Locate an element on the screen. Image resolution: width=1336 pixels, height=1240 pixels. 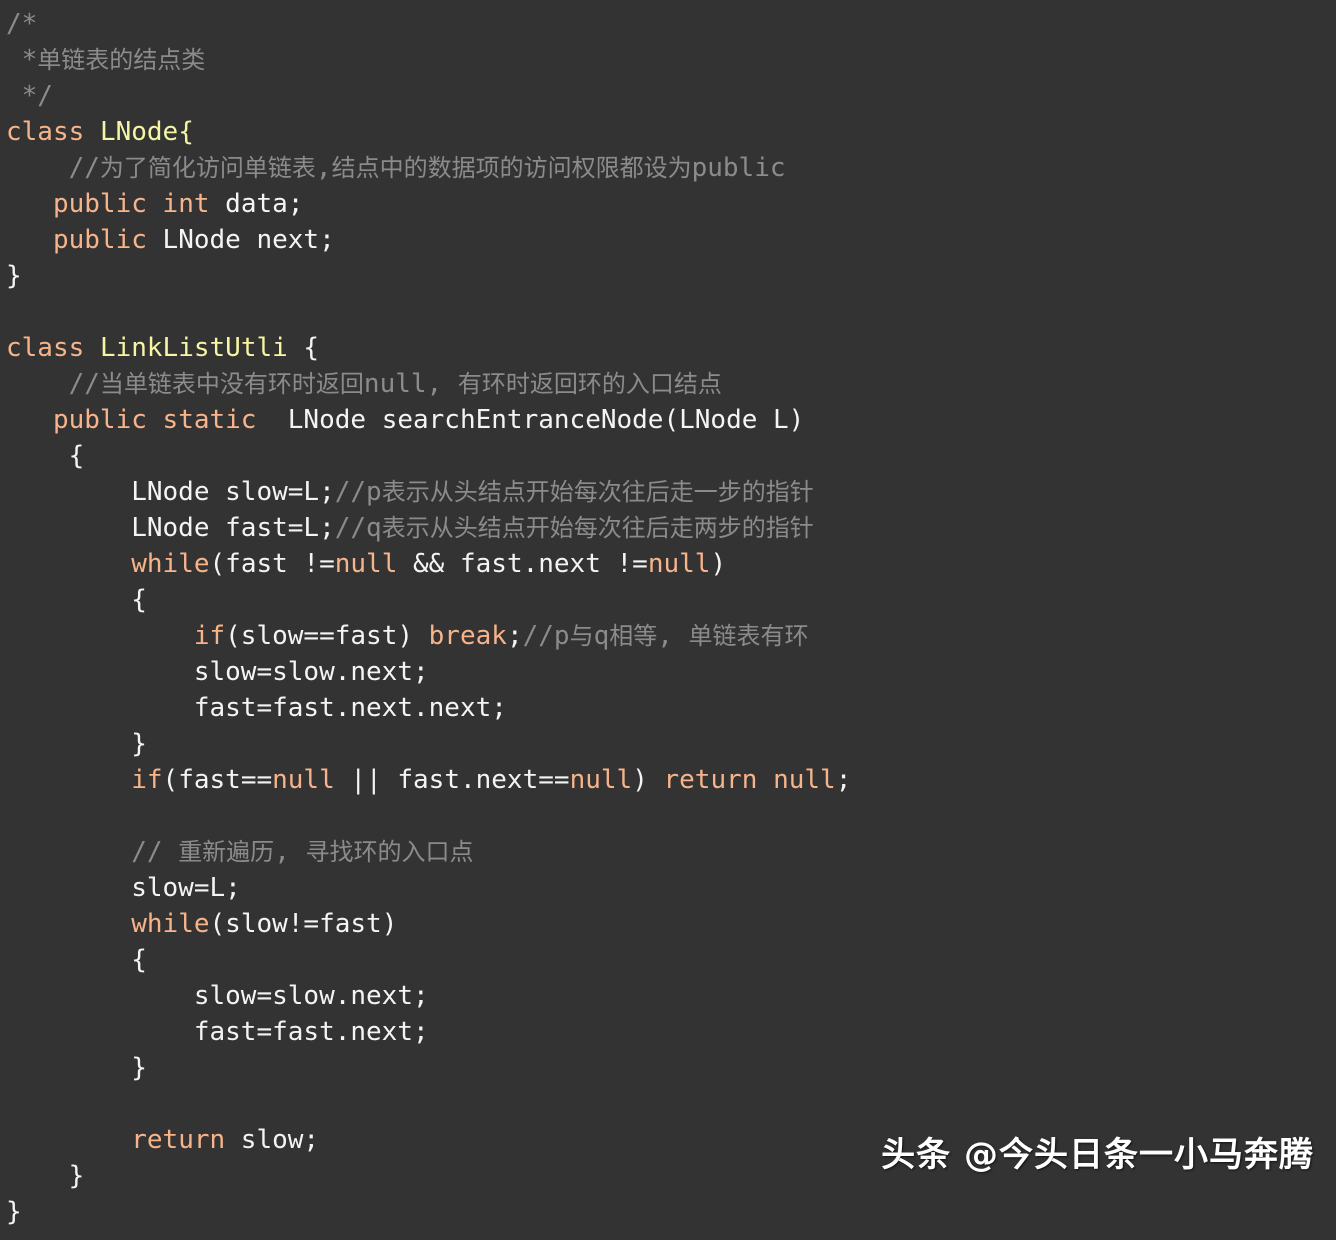
code-line: while(slow!=fast) is located at coordinates (668, 924).